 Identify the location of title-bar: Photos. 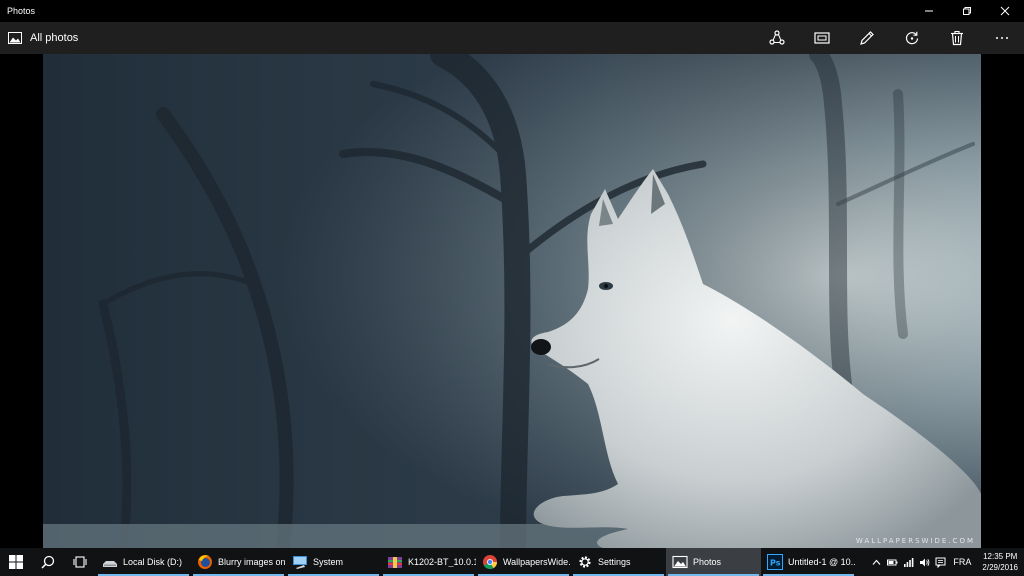
(512, 11).